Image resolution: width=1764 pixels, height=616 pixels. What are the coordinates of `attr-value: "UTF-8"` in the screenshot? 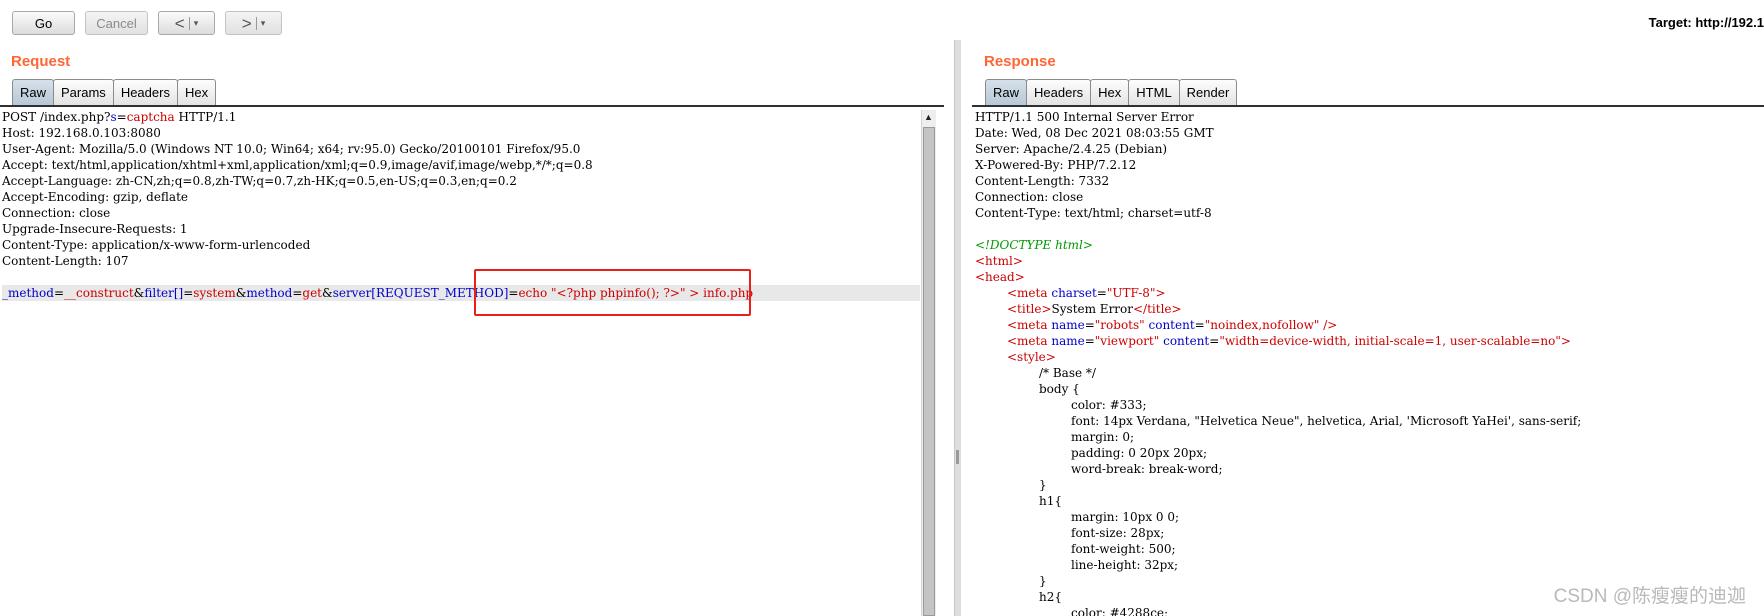 It's located at (1131, 293).